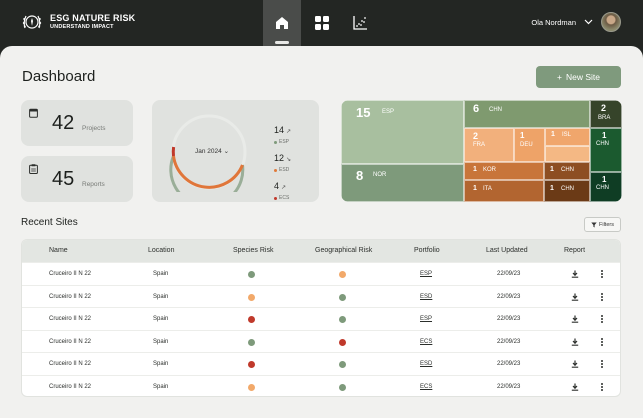  What do you see at coordinates (574, 251) in the screenshot?
I see `column-header-report: Report` at bounding box center [574, 251].